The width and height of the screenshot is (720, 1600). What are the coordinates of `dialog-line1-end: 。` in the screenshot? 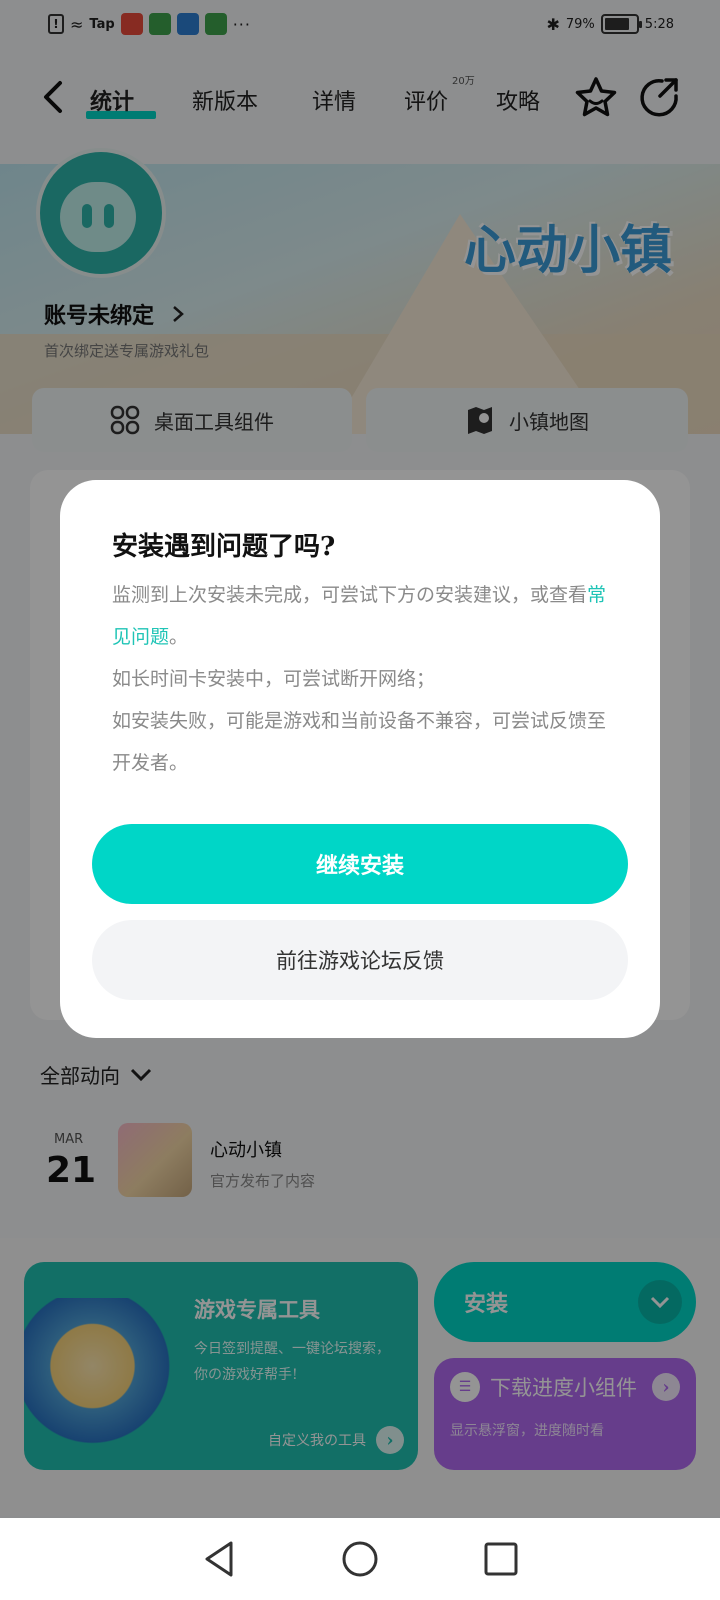 It's located at (179, 637).